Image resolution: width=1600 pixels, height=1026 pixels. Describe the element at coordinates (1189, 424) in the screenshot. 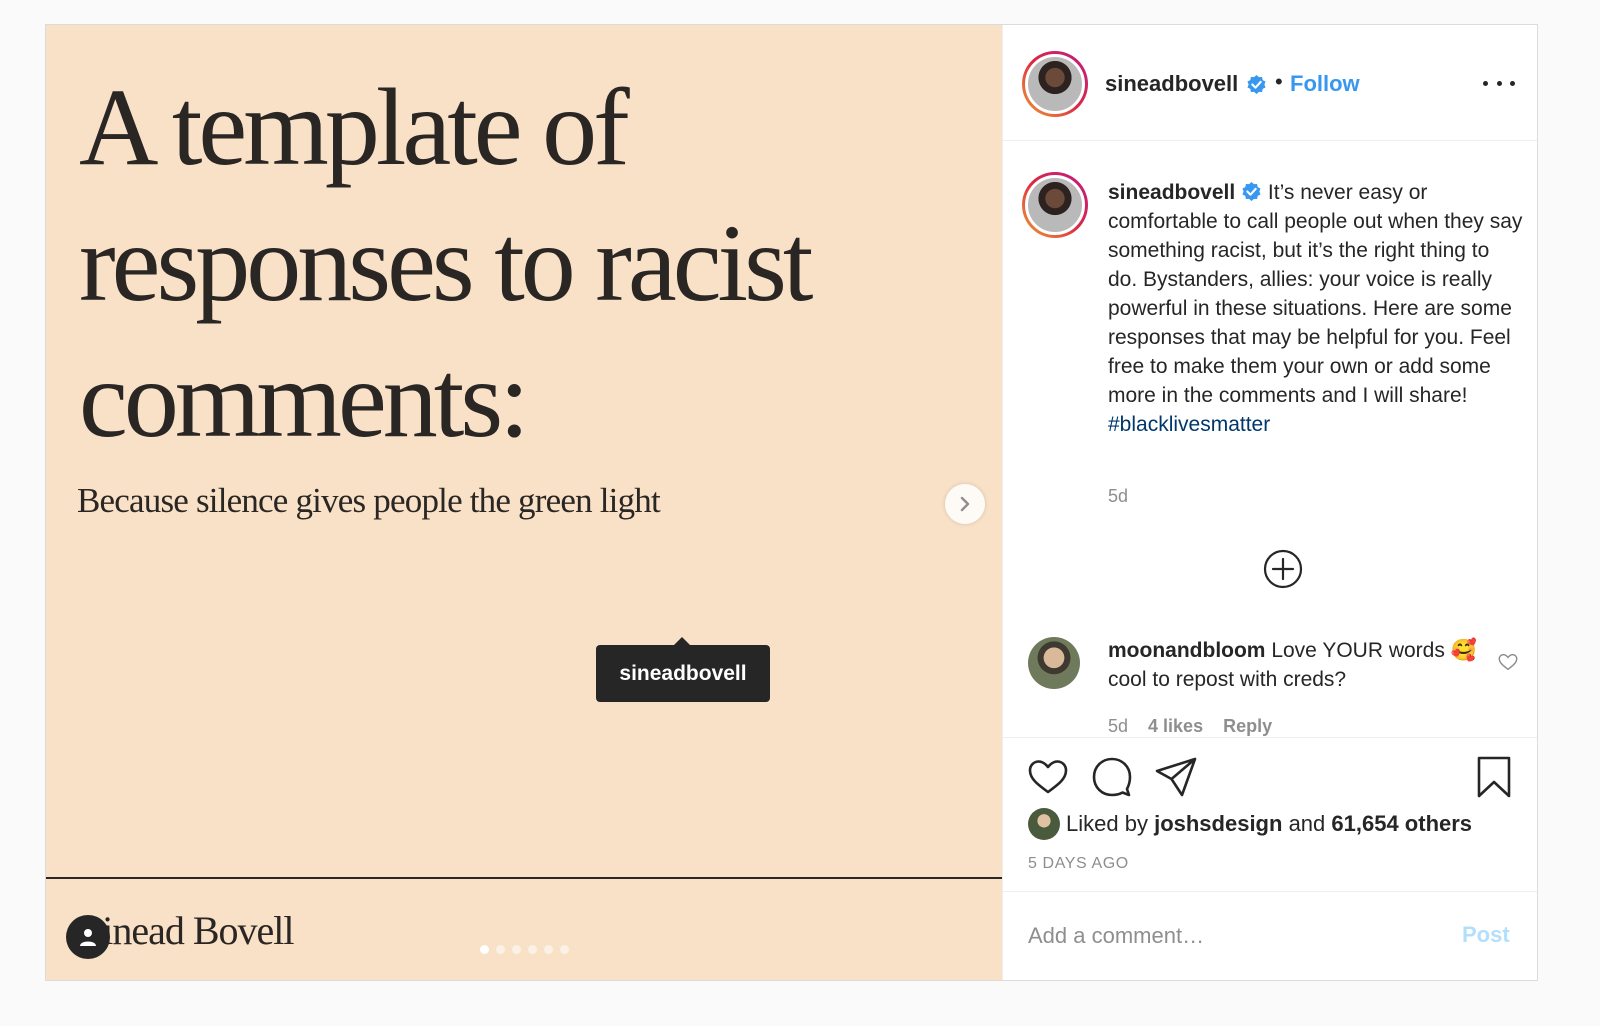

I see `hashtag-link: #blacklivesmatter` at that location.